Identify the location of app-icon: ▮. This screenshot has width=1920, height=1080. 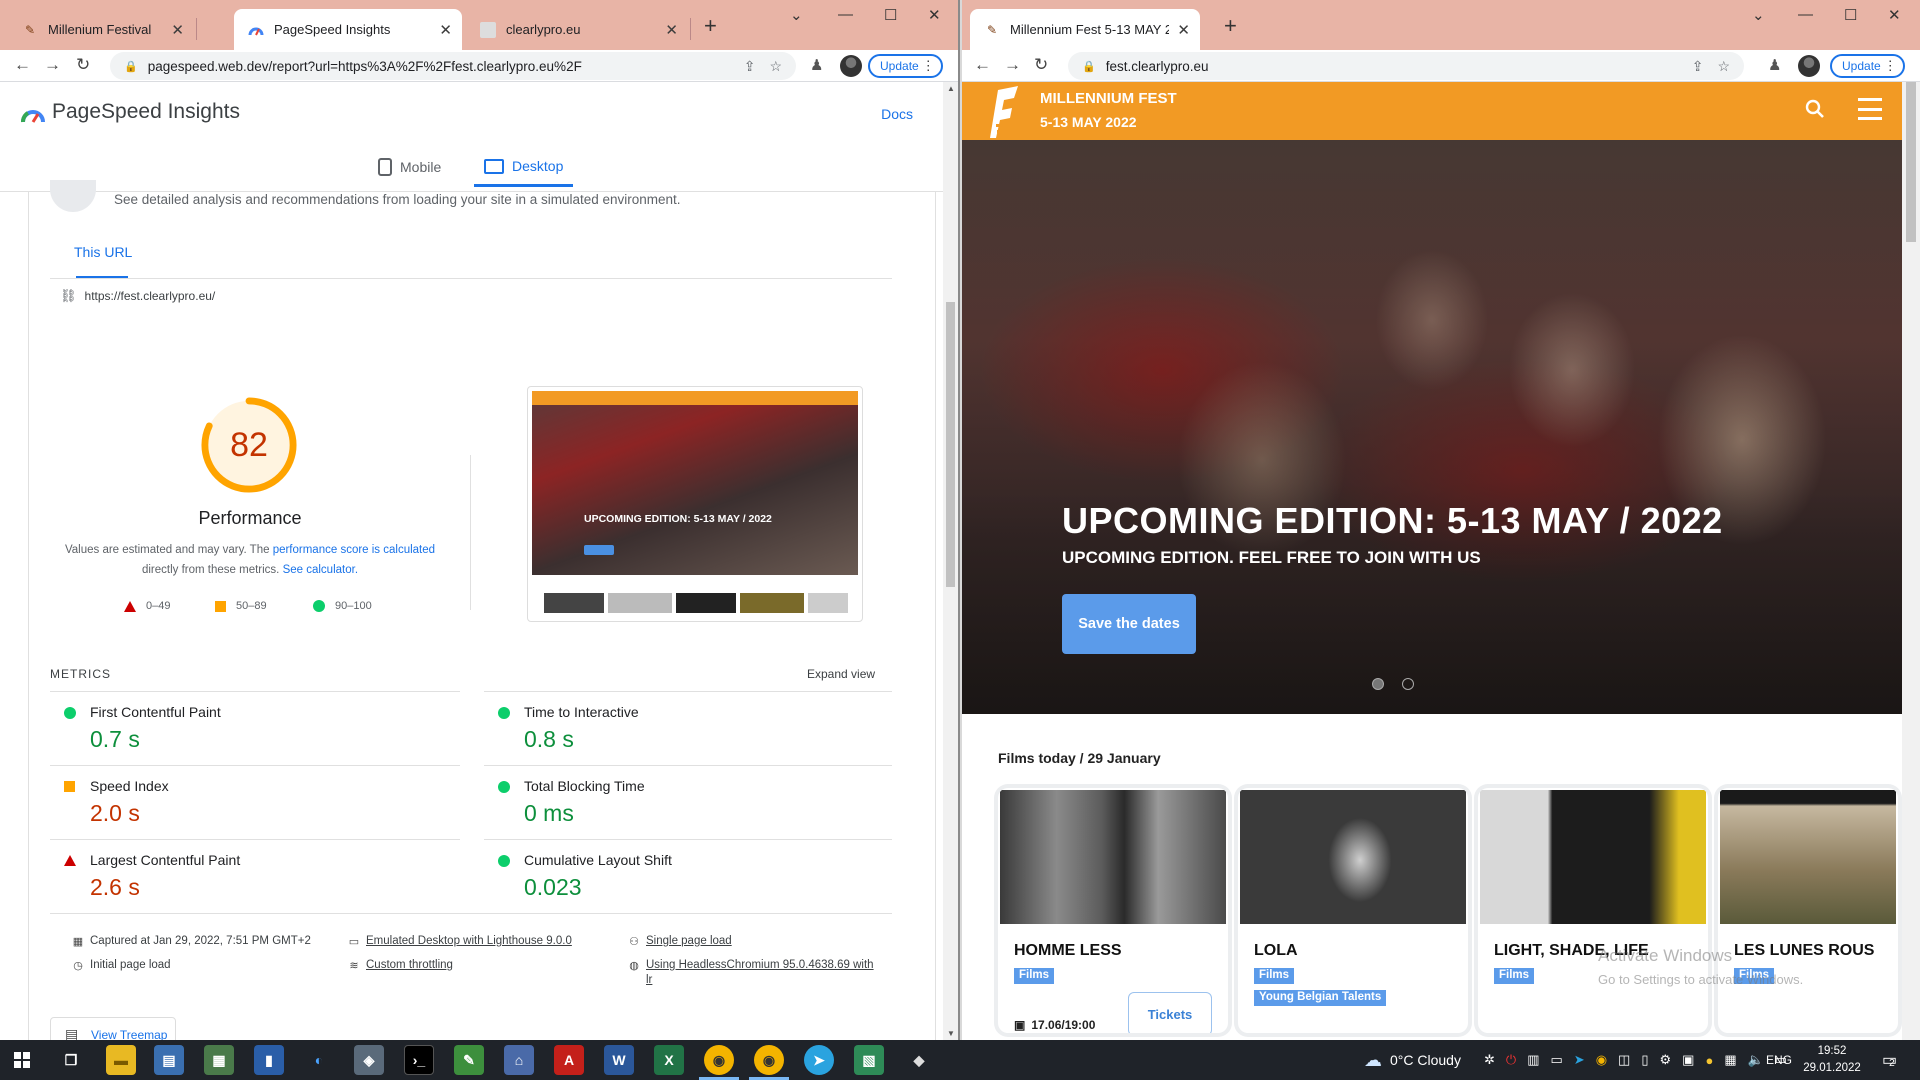
(269, 1060).